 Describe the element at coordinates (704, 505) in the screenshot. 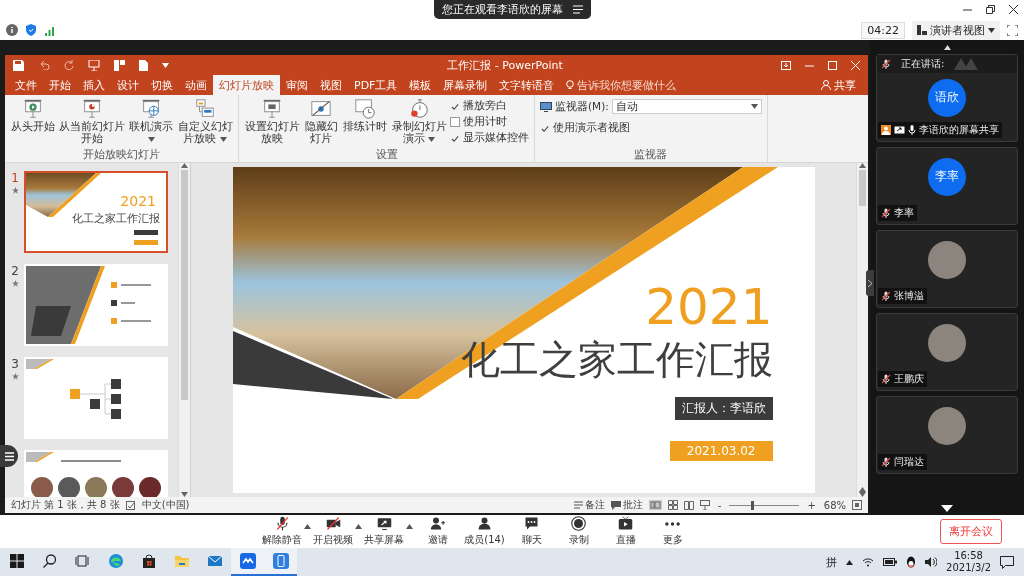

I see `slideshow-icon` at that location.